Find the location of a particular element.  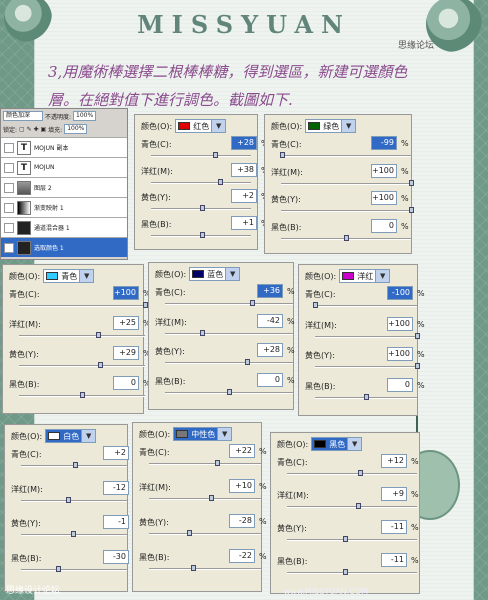

black-value-input: -30 is located at coordinates (116, 556).